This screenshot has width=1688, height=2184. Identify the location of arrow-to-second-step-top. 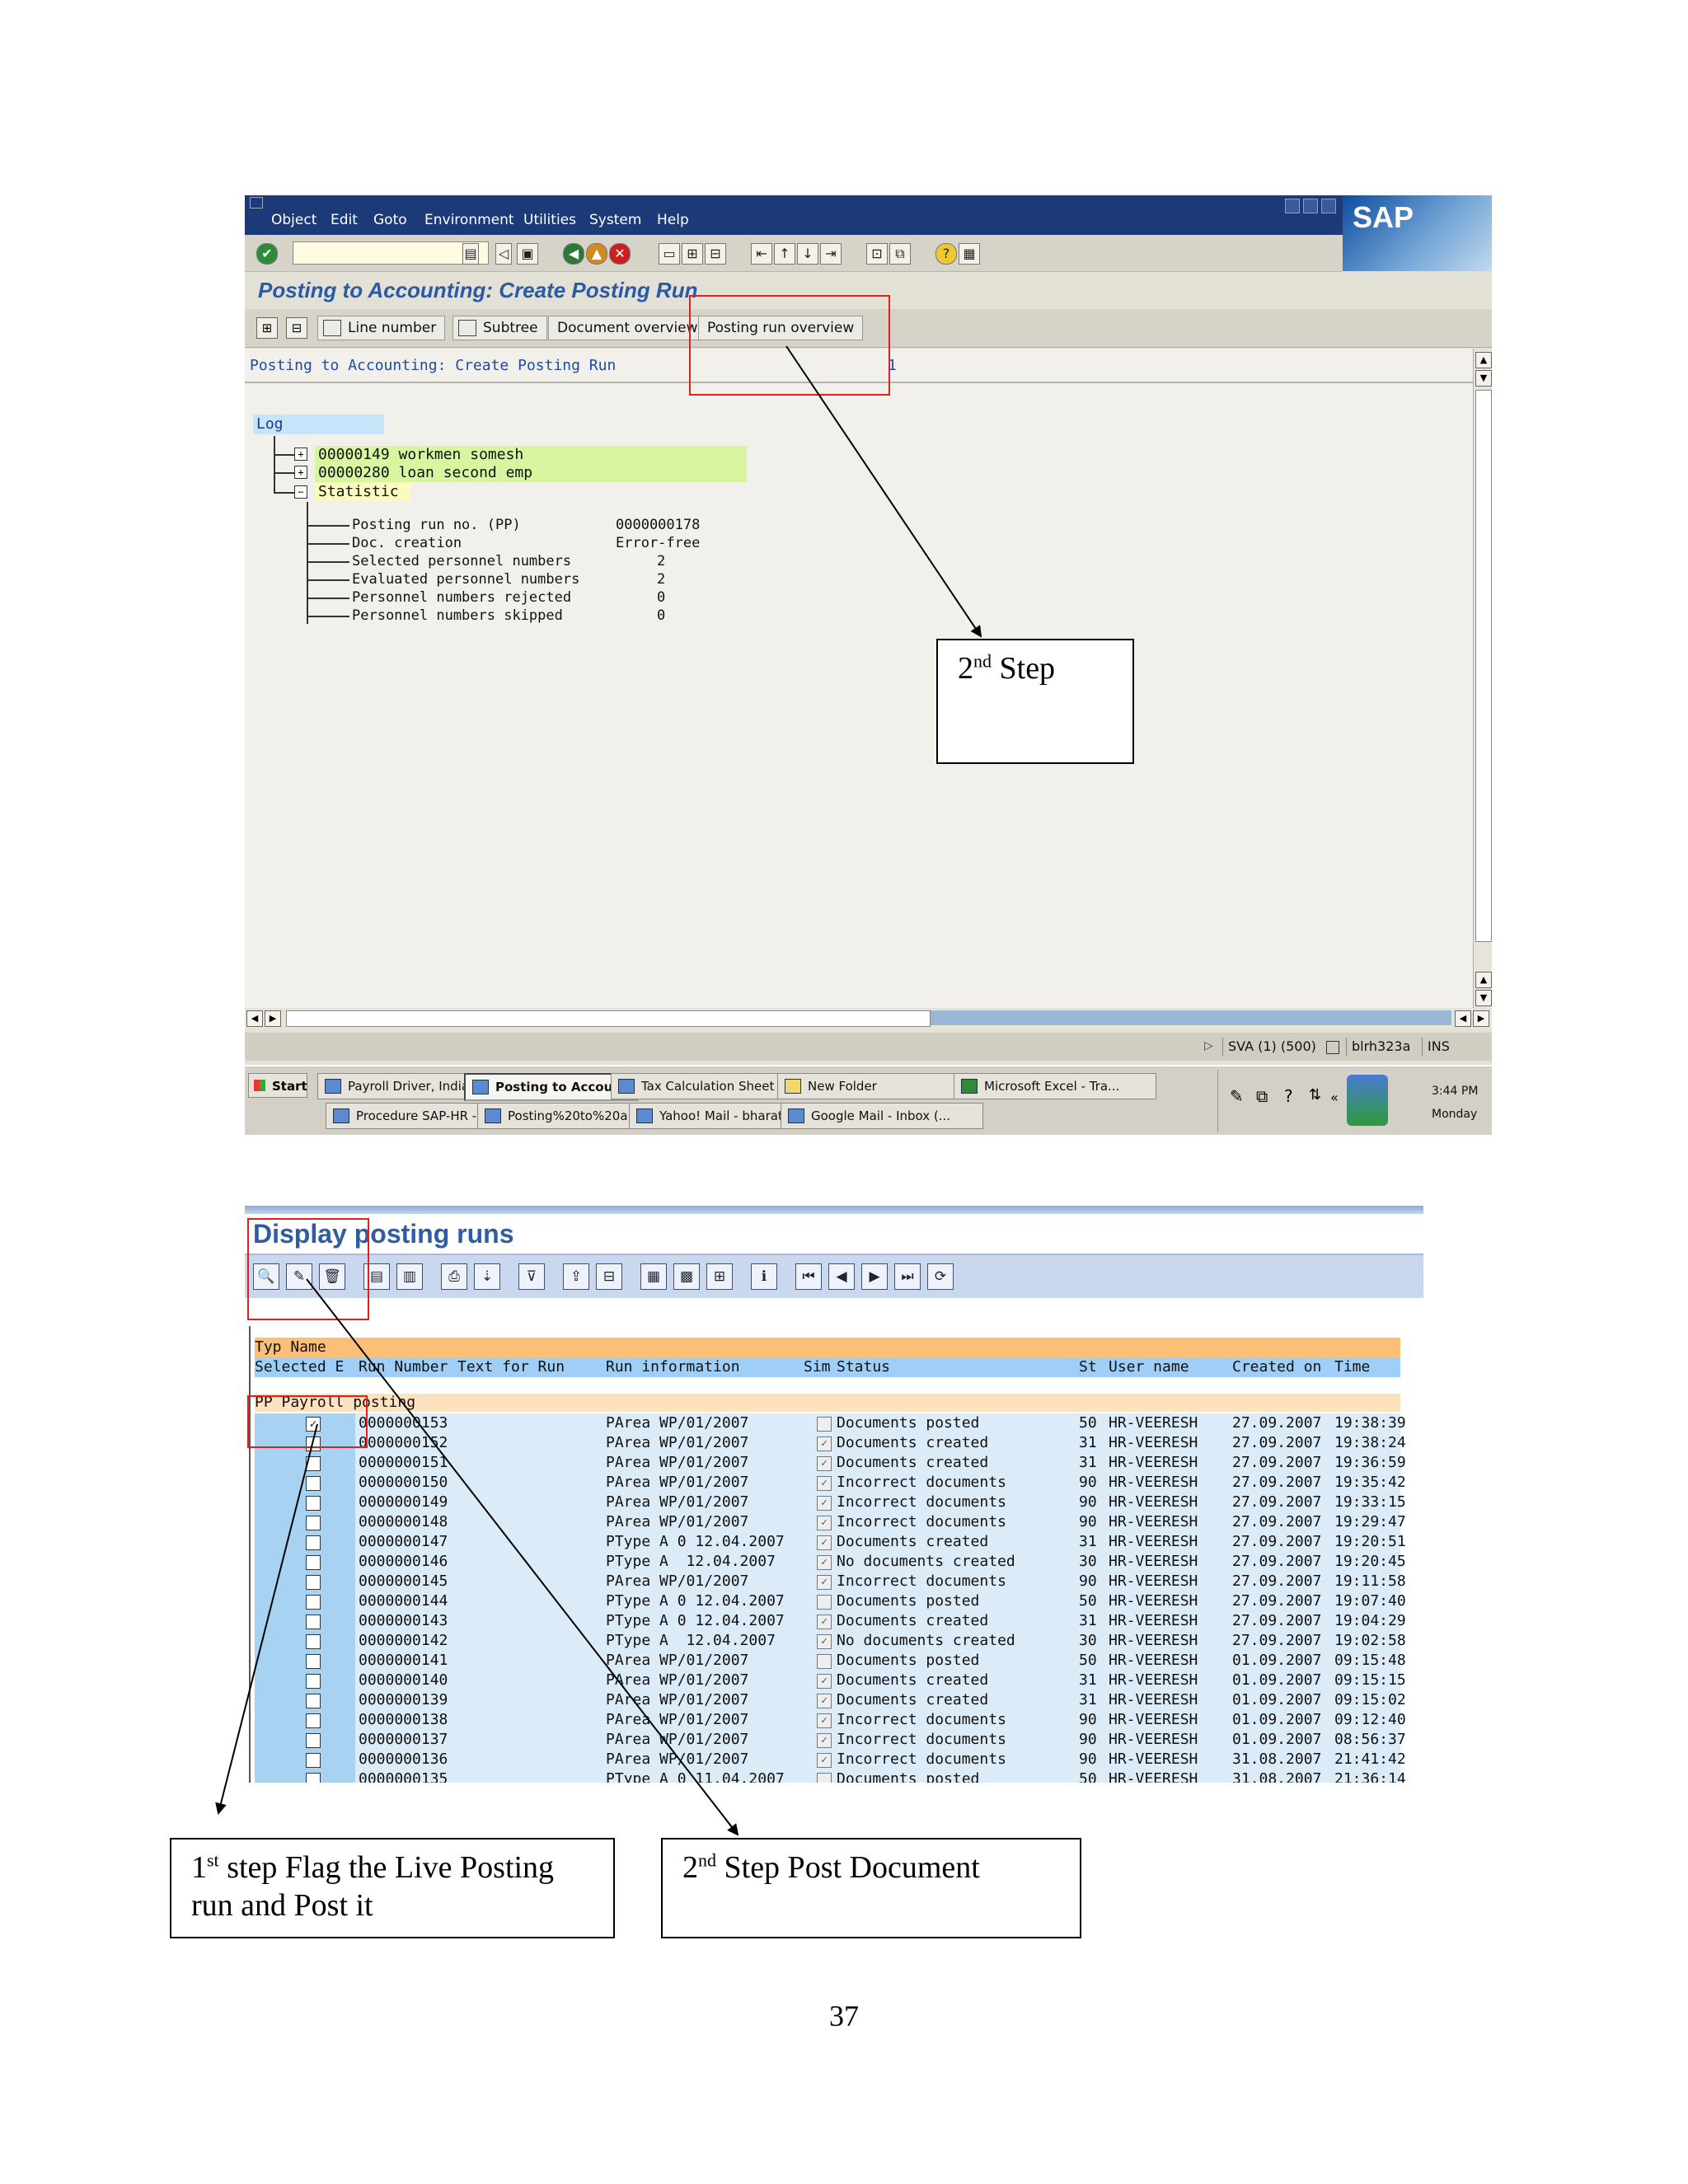
(883, 491).